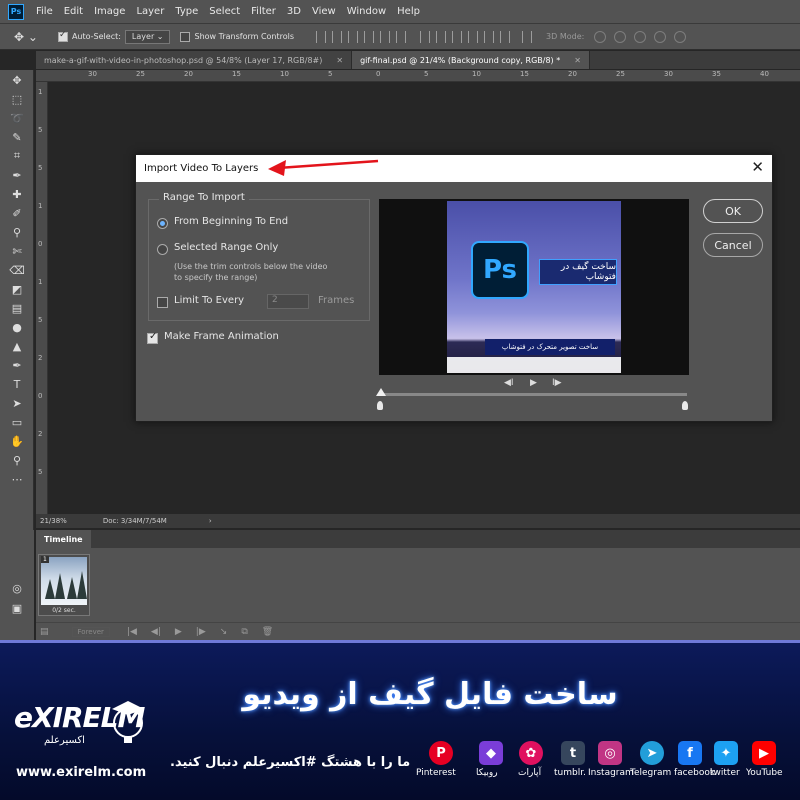 The image size is (800, 800). What do you see at coordinates (17, 270) in the screenshot?
I see `eraser-tool-icon: ⌫` at bounding box center [17, 270].